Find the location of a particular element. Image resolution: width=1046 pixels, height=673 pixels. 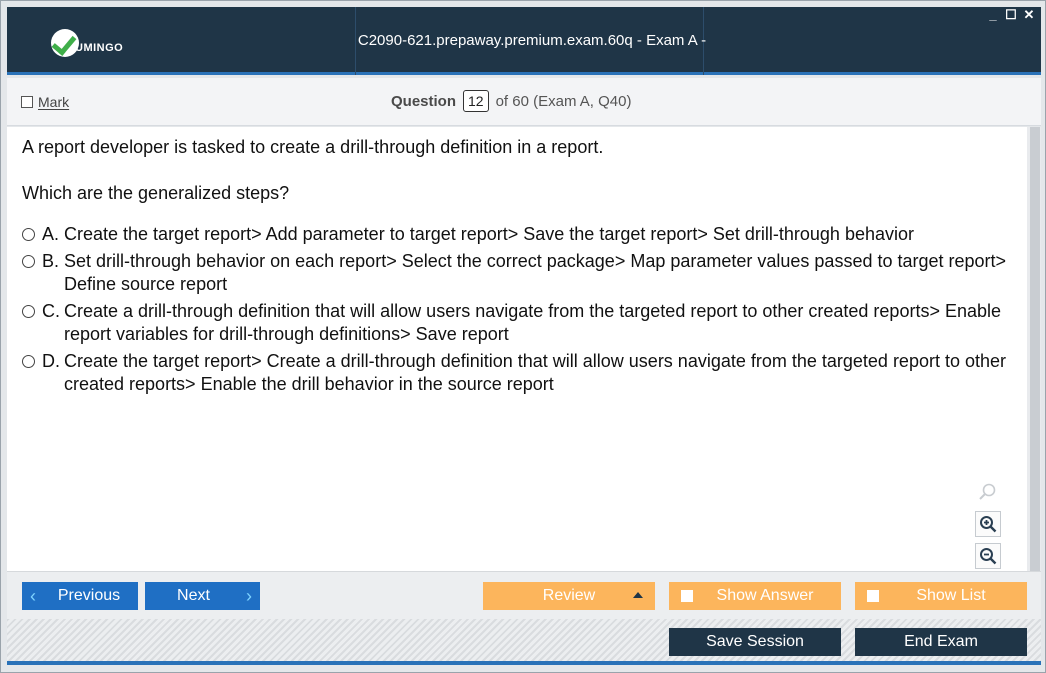

answer-letter: C. is located at coordinates (51, 311).